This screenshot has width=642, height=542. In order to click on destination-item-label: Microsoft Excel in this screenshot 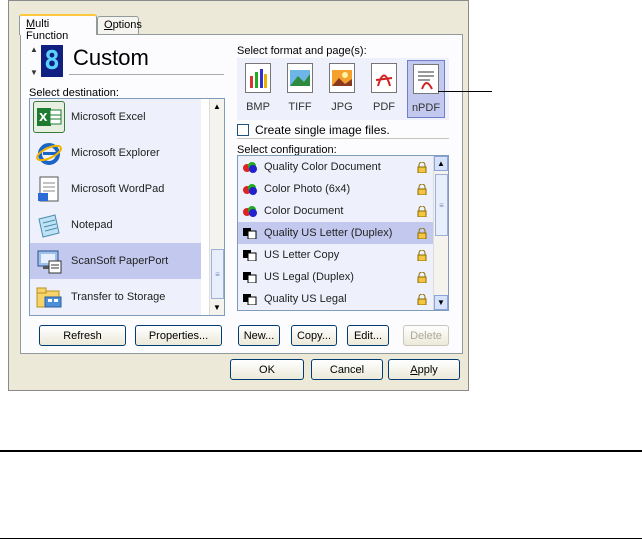, I will do `click(108, 117)`.